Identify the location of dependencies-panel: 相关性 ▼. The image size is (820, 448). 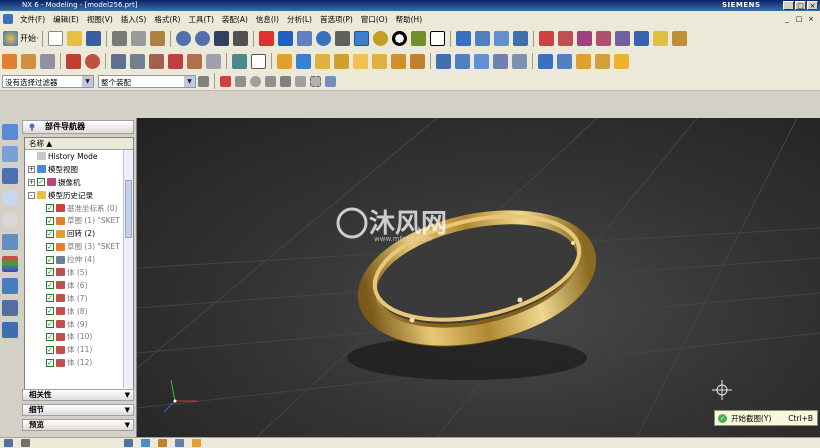
(78, 395).